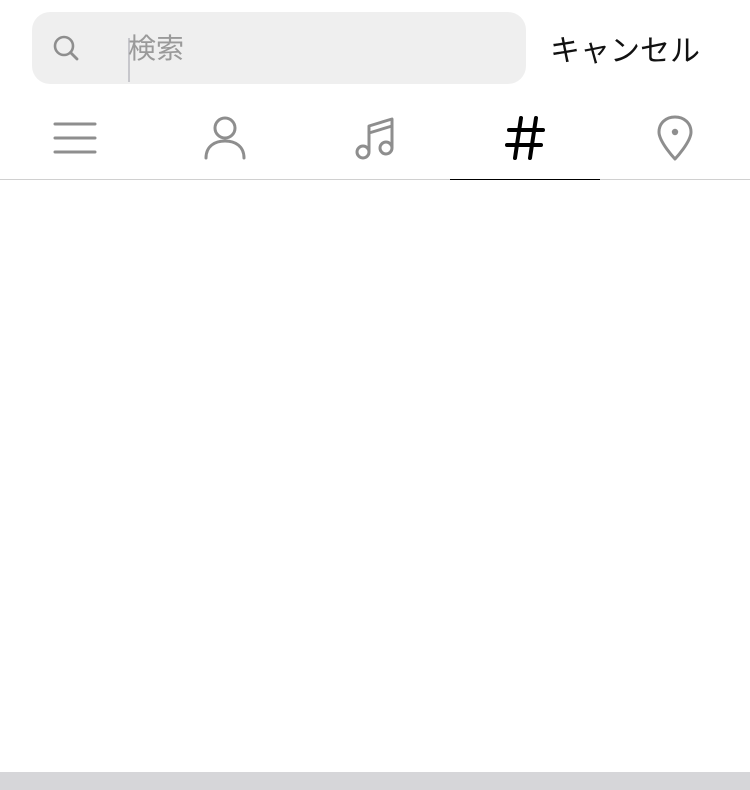  I want to click on search-icon, so click(66, 48).